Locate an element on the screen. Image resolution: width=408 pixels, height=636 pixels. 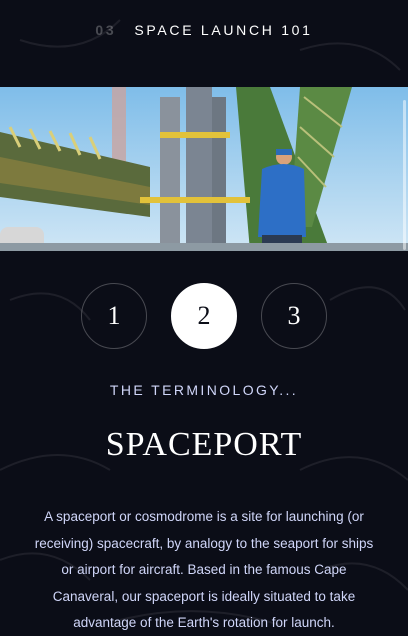
step-navigation: 1 2 3 is located at coordinates (204, 316).